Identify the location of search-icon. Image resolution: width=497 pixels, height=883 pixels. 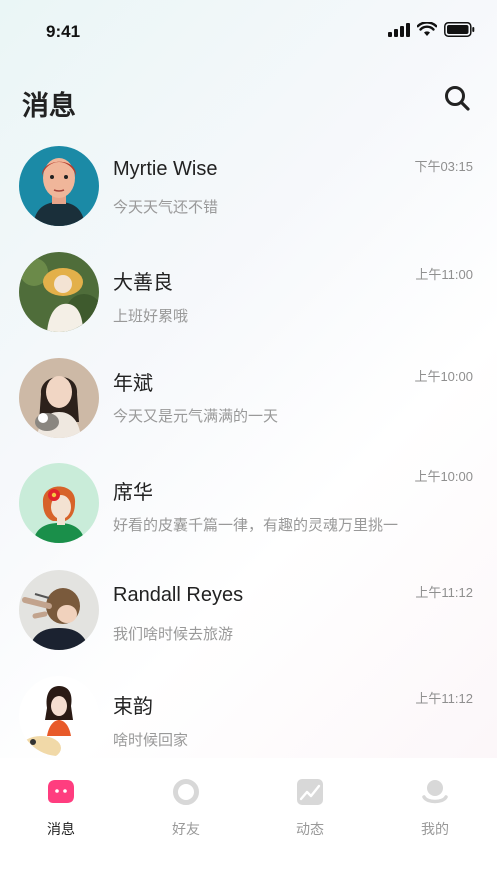
(457, 98).